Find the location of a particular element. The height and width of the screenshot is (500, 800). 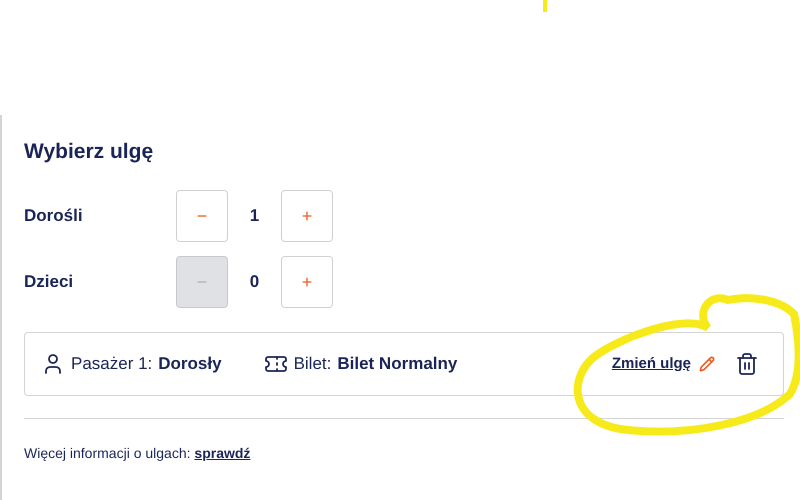

ticket-label: Bilet: is located at coordinates (313, 364).